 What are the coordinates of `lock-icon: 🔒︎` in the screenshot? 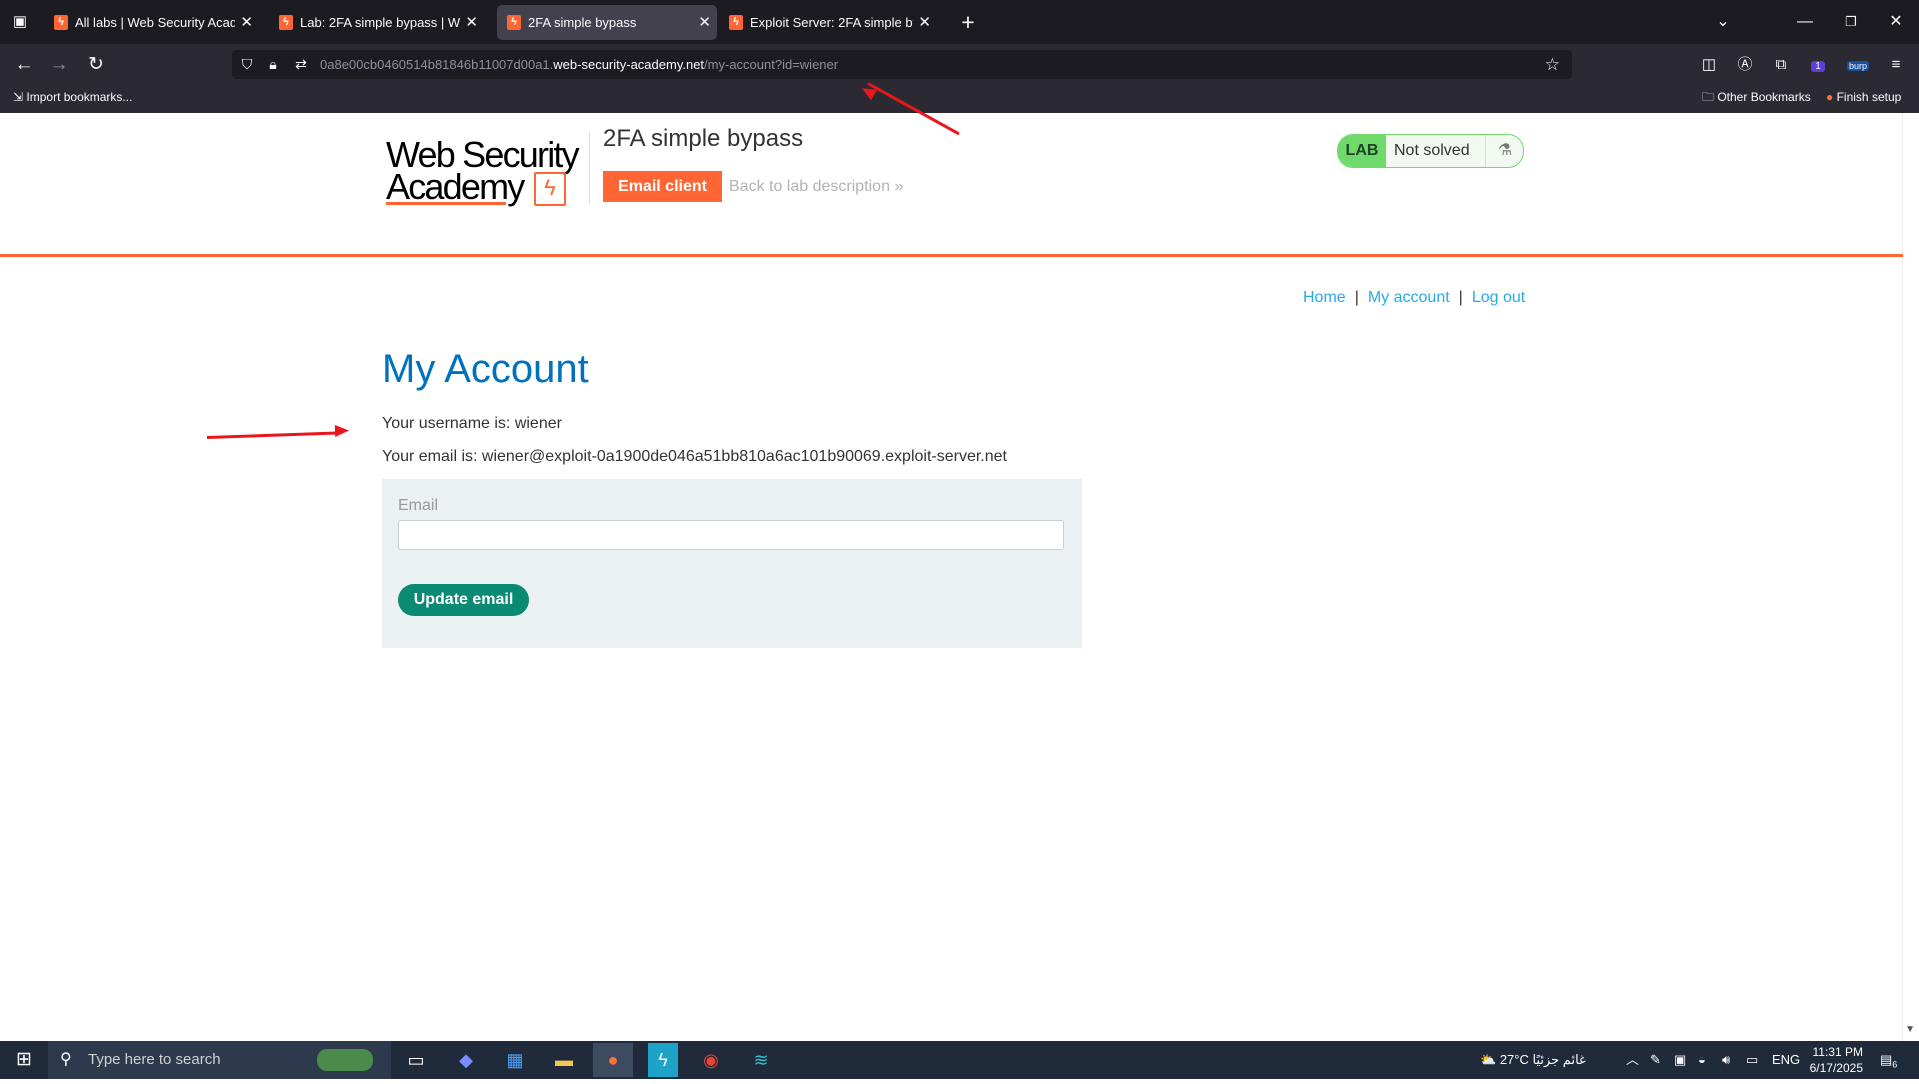 It's located at (273, 64).